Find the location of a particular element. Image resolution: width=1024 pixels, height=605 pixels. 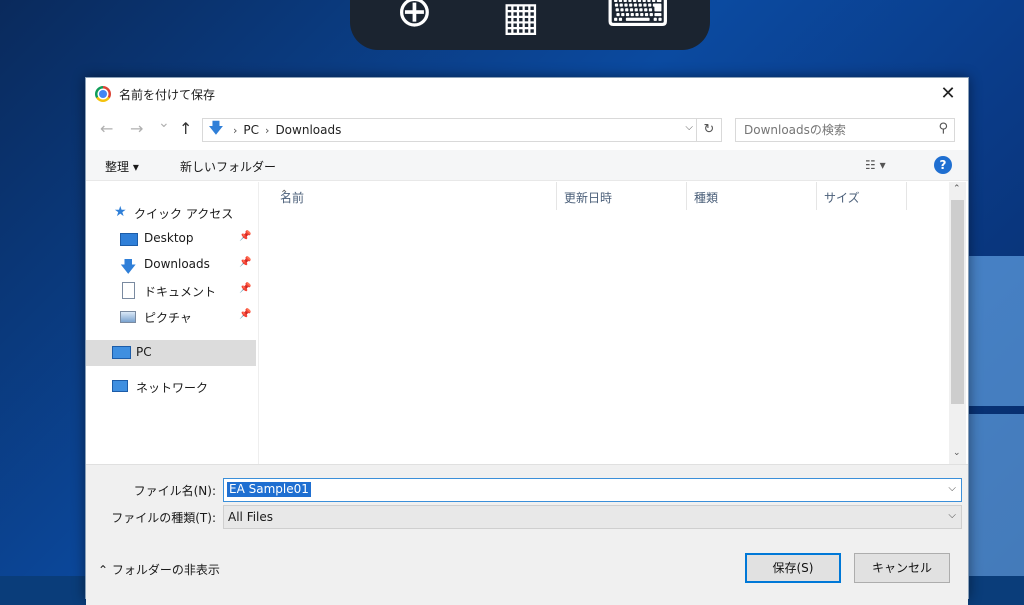

desktop-icon is located at coordinates (129, 239).